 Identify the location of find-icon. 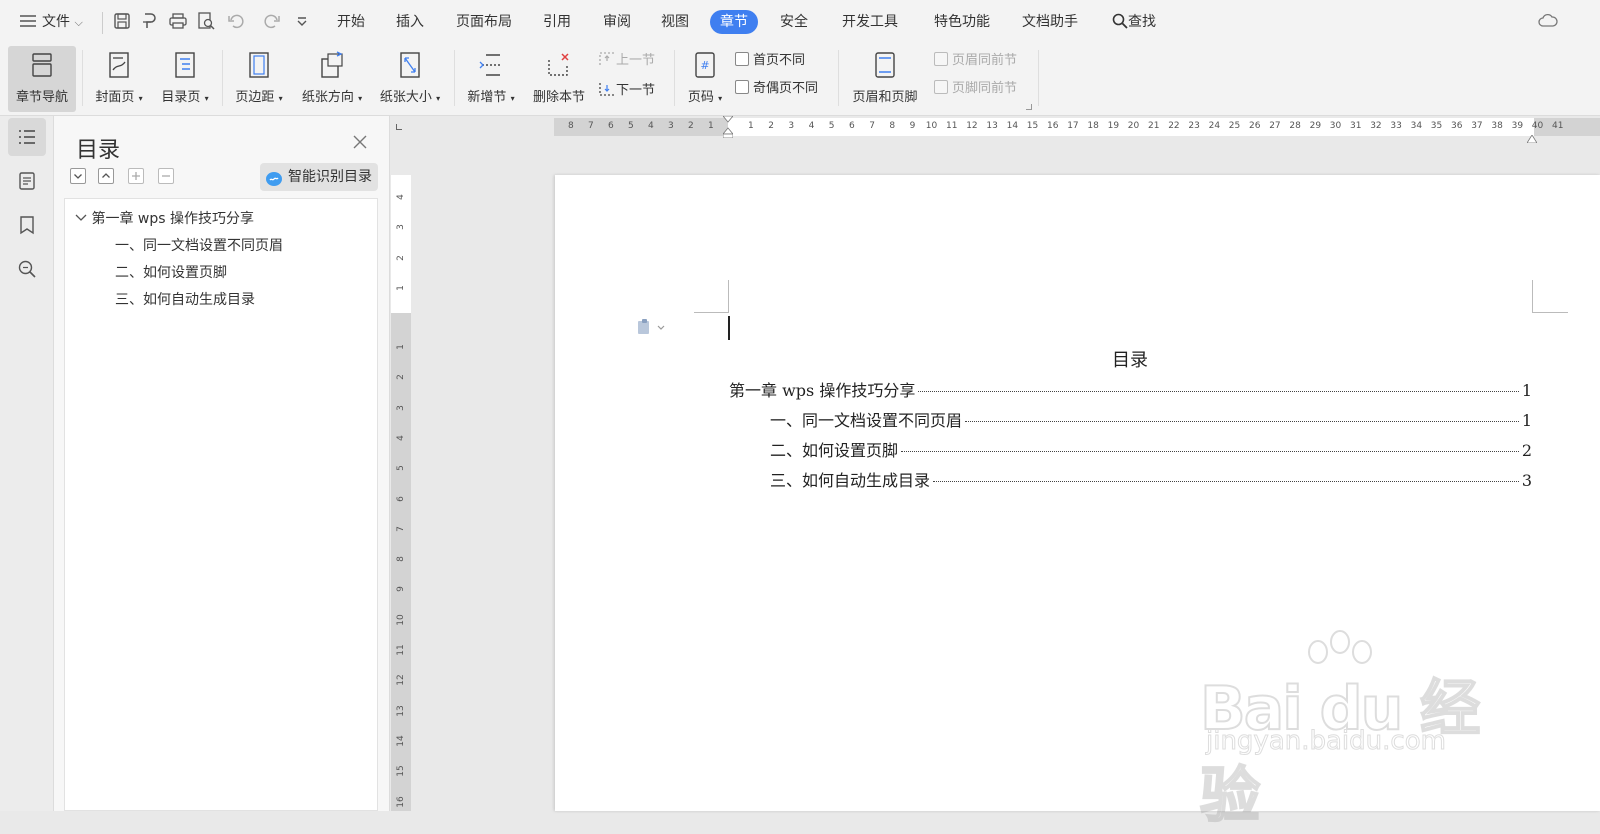
(27, 269).